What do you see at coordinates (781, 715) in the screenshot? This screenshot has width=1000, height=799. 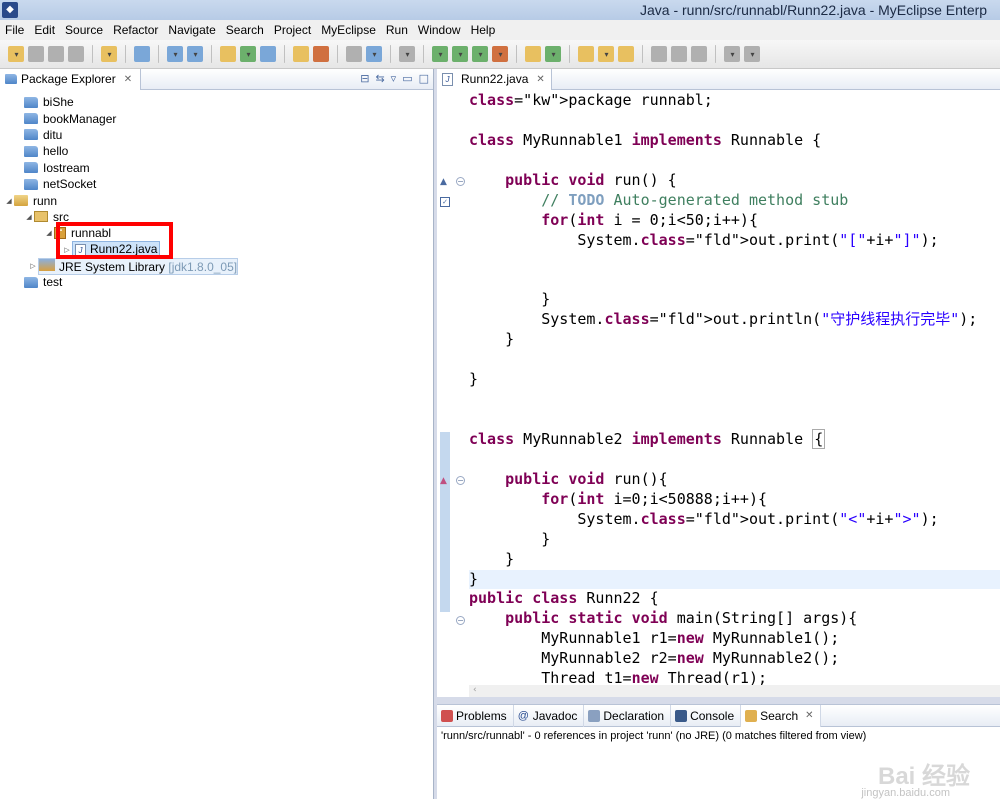 I see `tab-search: Search ✕` at bounding box center [781, 715].